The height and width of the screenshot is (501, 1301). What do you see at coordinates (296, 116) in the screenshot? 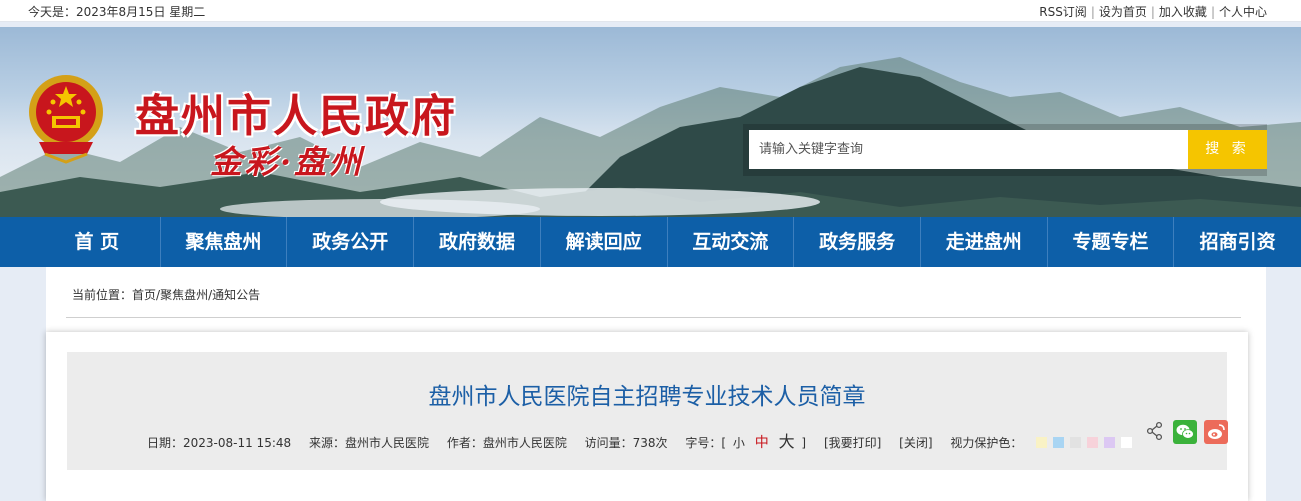
I see `site-title: 盘州市人民政府` at bounding box center [296, 116].